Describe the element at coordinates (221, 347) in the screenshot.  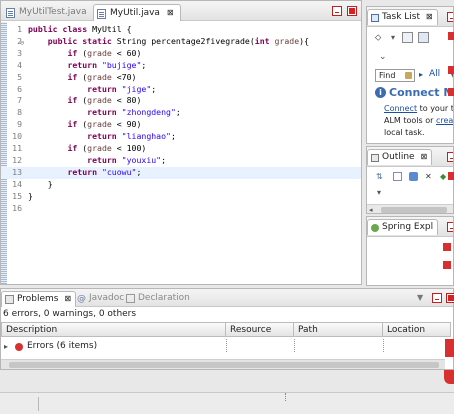
I see `problems-row-errors: ▸ Errors (6 items)` at that location.